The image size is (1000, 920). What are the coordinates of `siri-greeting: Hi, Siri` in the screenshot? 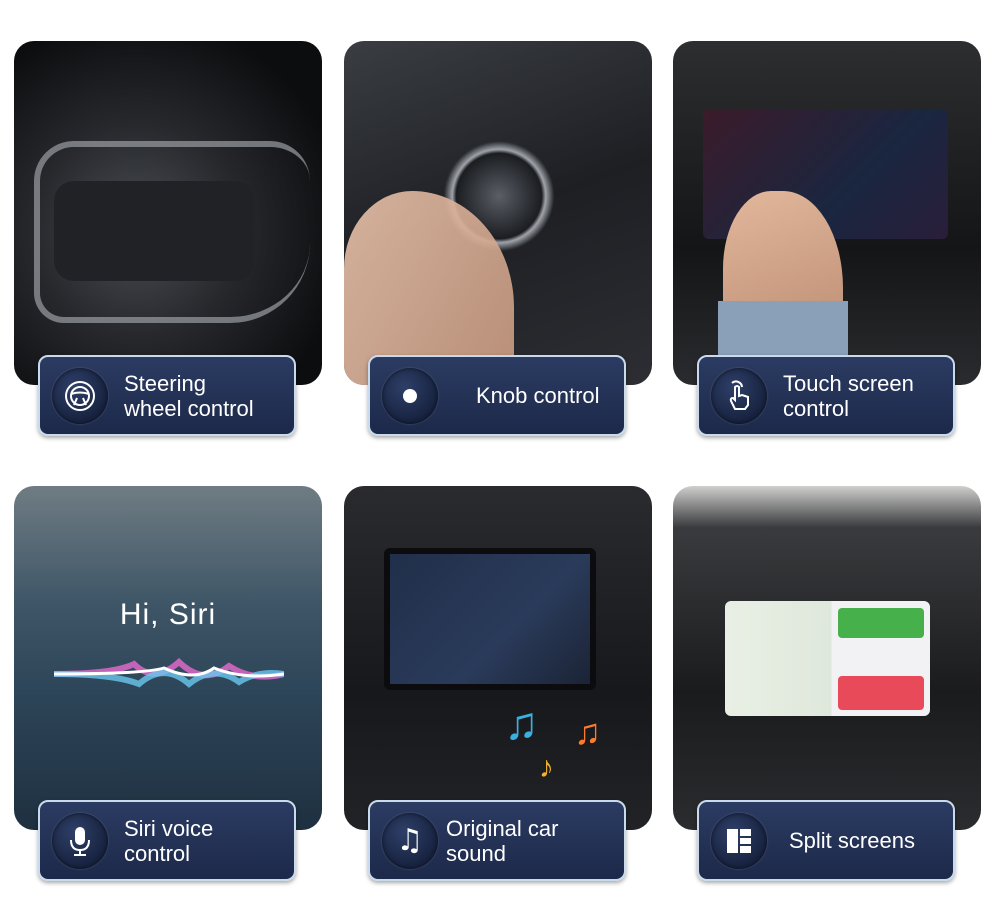 It's located at (168, 614).